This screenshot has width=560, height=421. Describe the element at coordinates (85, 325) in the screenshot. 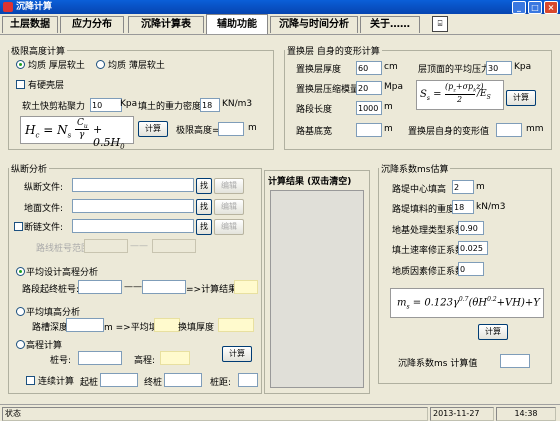

I see `trench-depth-input` at that location.